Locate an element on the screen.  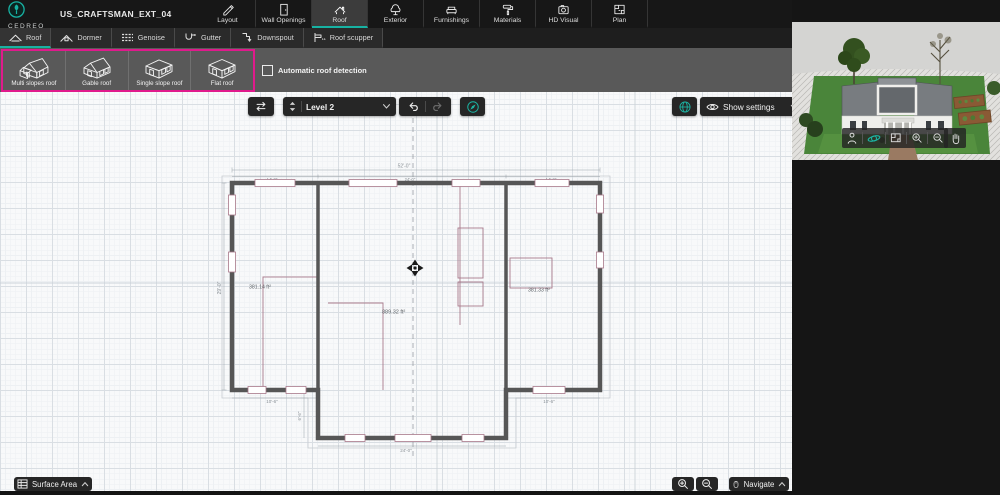
preview-pan-button is located at coordinates (955, 138).